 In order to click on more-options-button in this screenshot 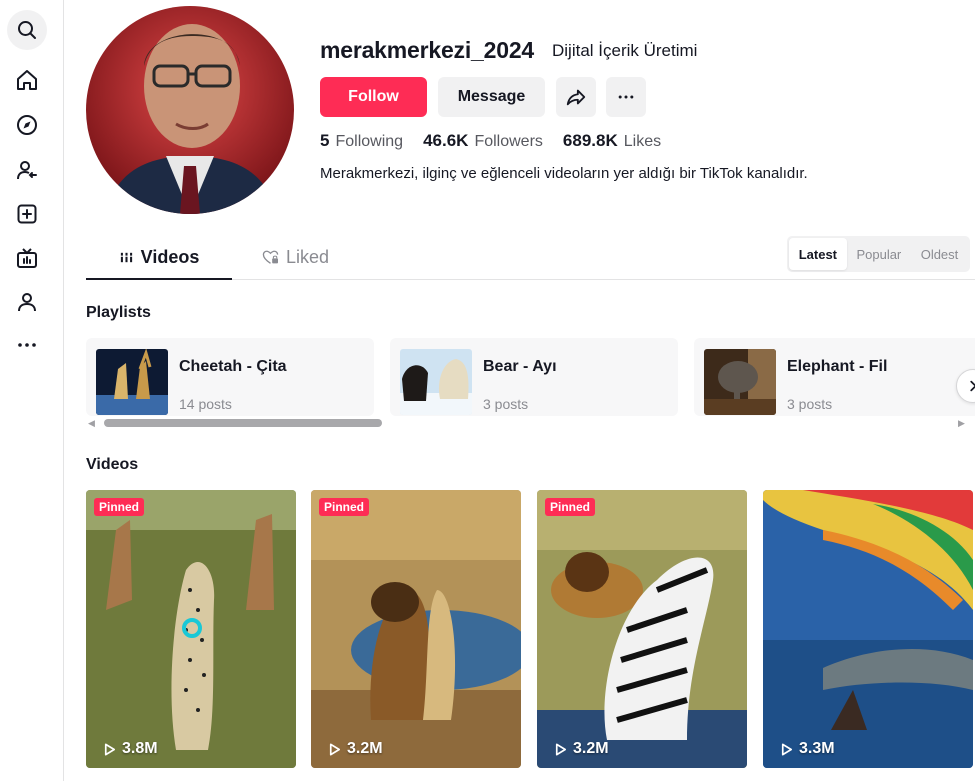, I will do `click(626, 97)`.